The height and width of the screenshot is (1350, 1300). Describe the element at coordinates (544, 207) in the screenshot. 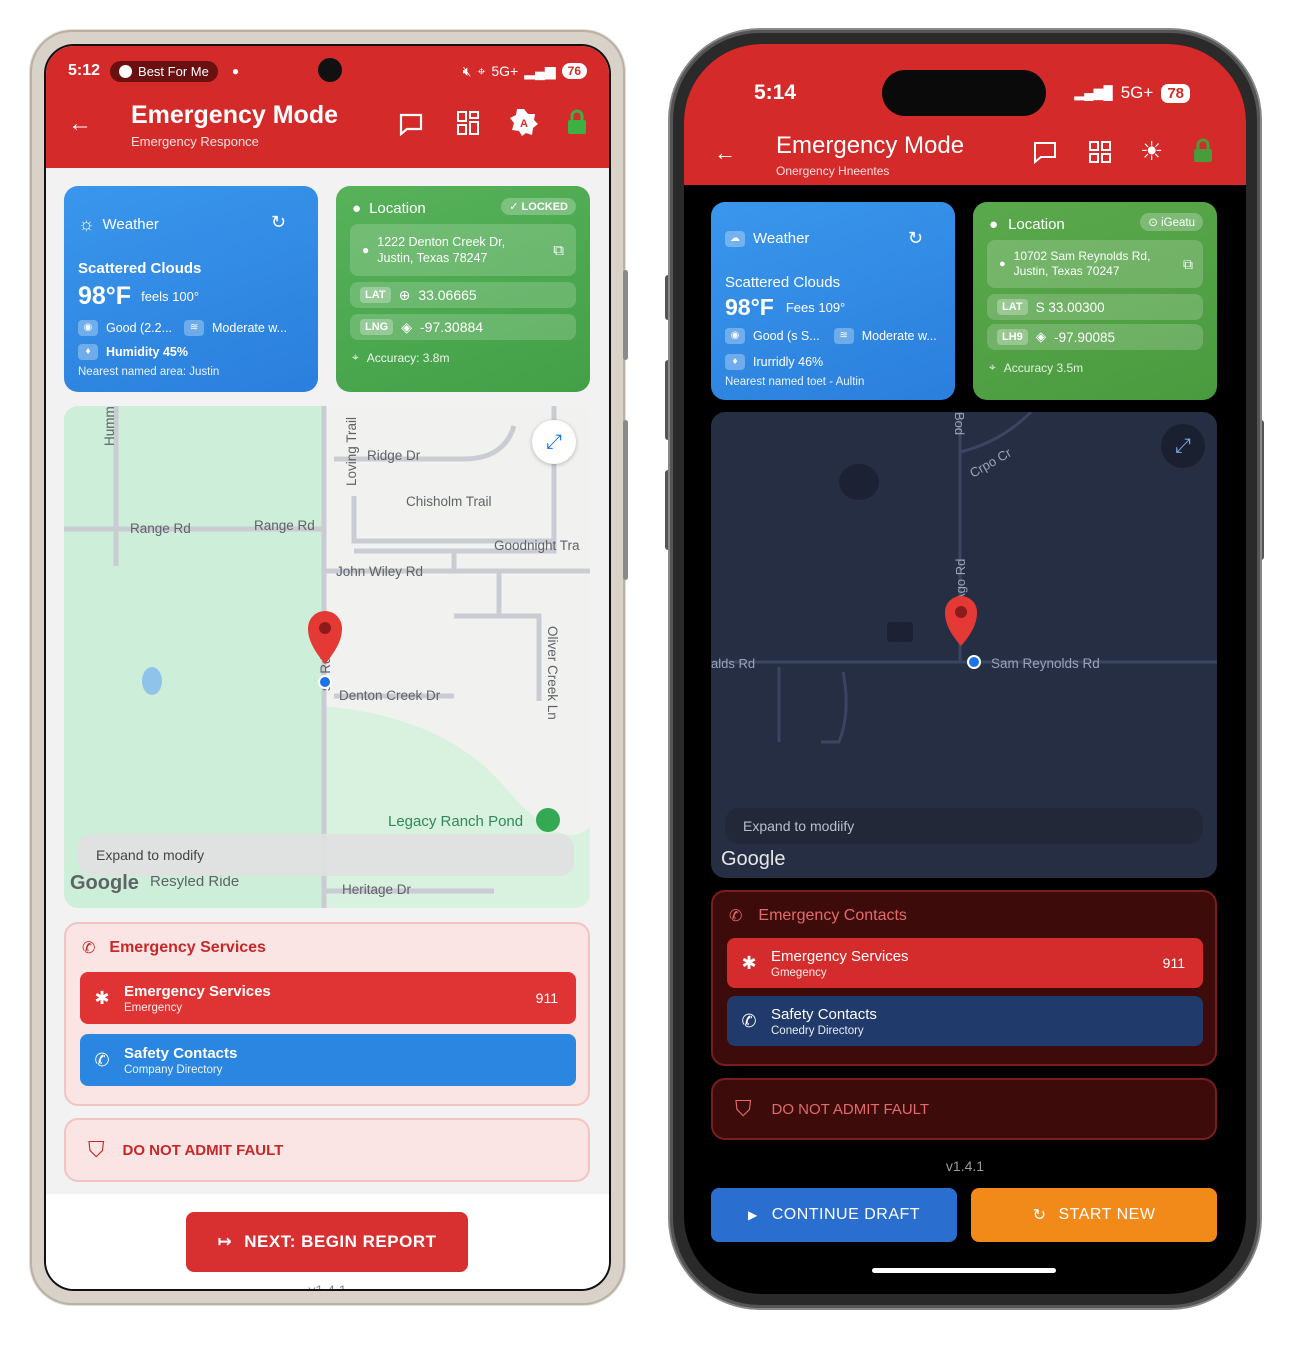

I see `locked-badge-label: LOCKED` at that location.